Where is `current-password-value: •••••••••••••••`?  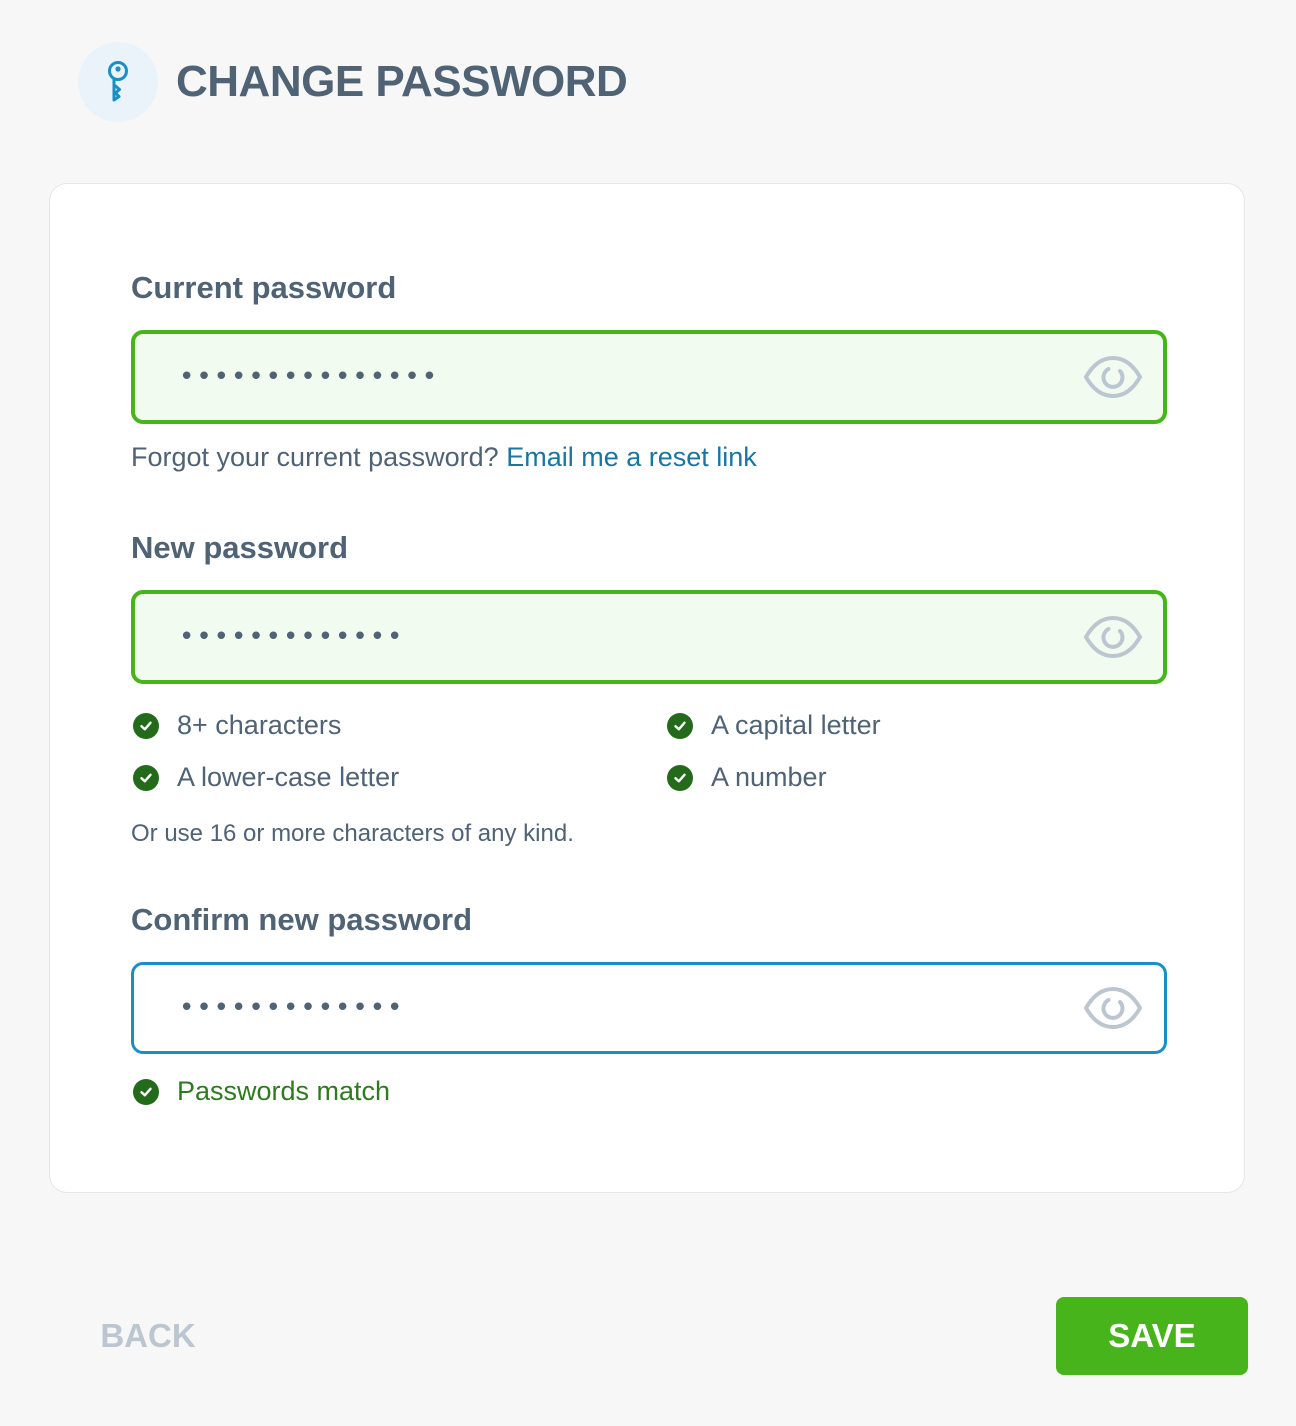
current-password-value: ••••••••••••••• is located at coordinates (630, 377).